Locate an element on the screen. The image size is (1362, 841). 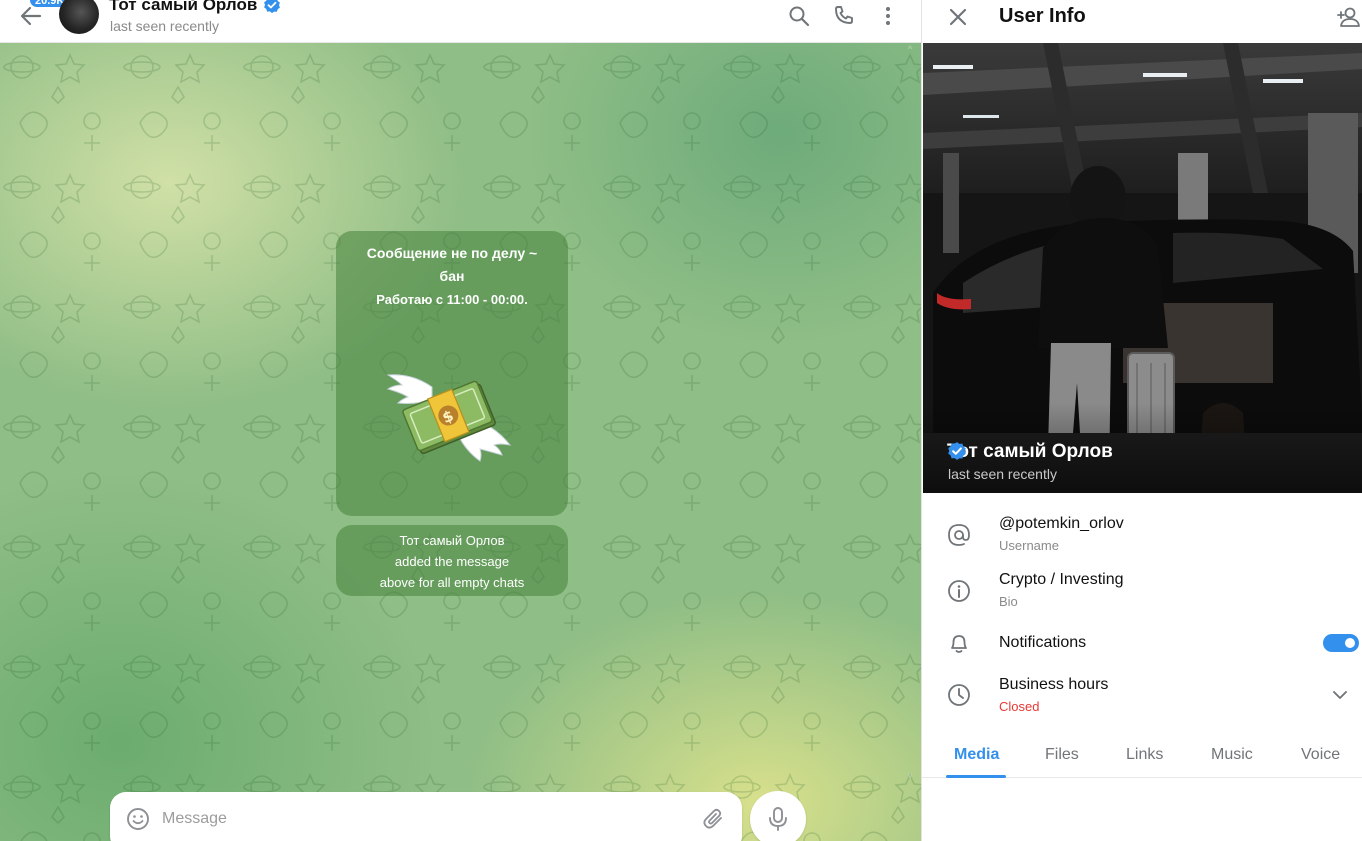
info-icon is located at coordinates (959, 591).